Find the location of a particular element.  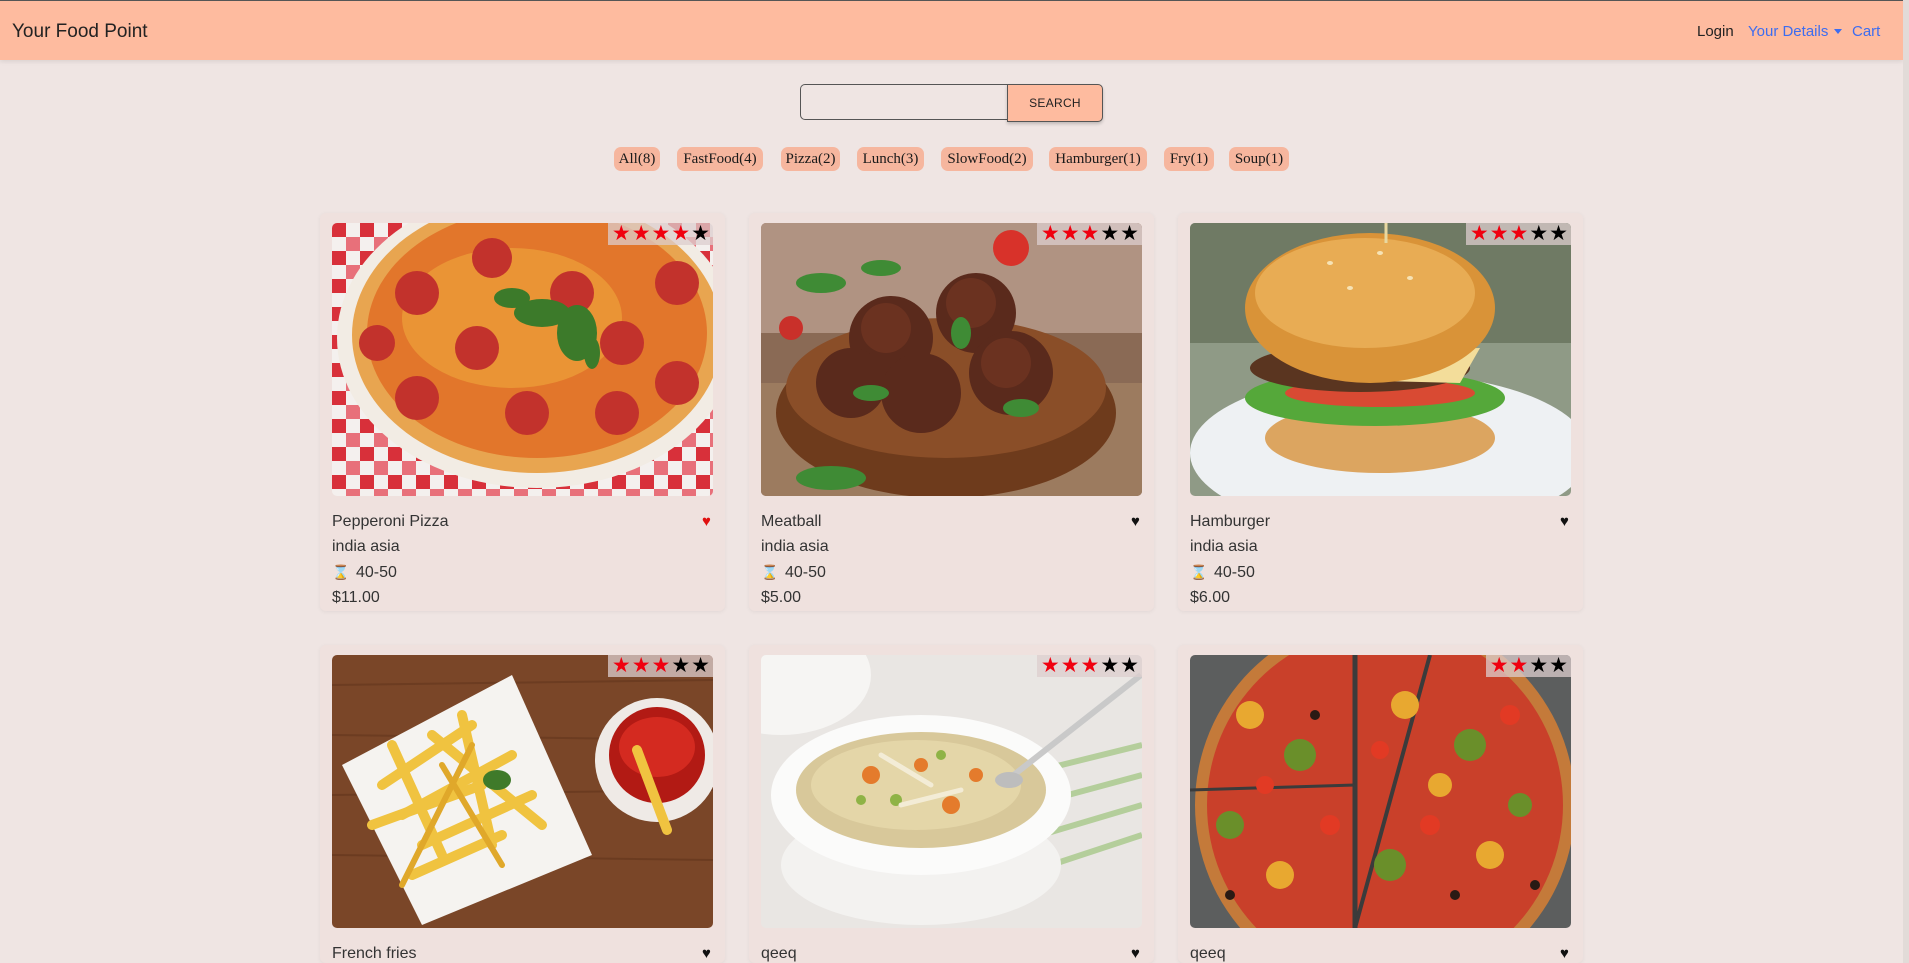

scrollbar is located at coordinates (1906, 481).